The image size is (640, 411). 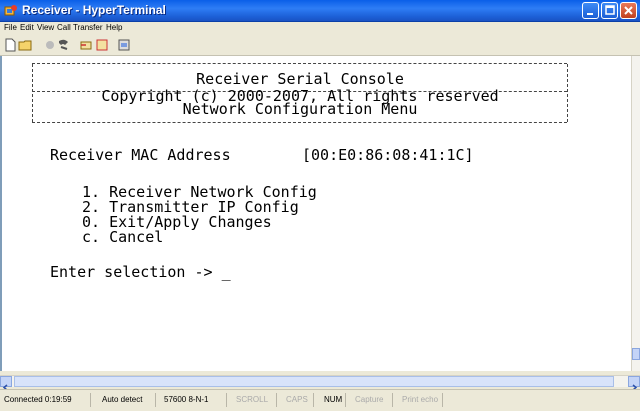 What do you see at coordinates (420, 399) in the screenshot?
I see `status-print-echo-indicator: Print echo` at bounding box center [420, 399].